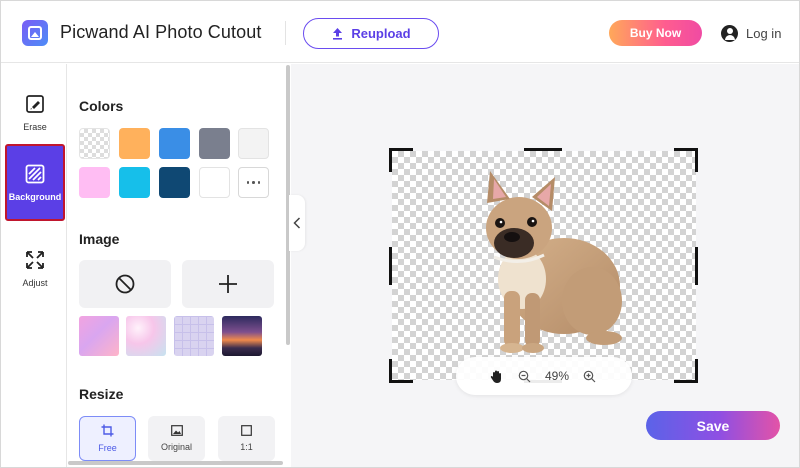 The image size is (800, 468). Describe the element at coordinates (214, 143) in the screenshot. I see `color-swatch-gray` at that location.